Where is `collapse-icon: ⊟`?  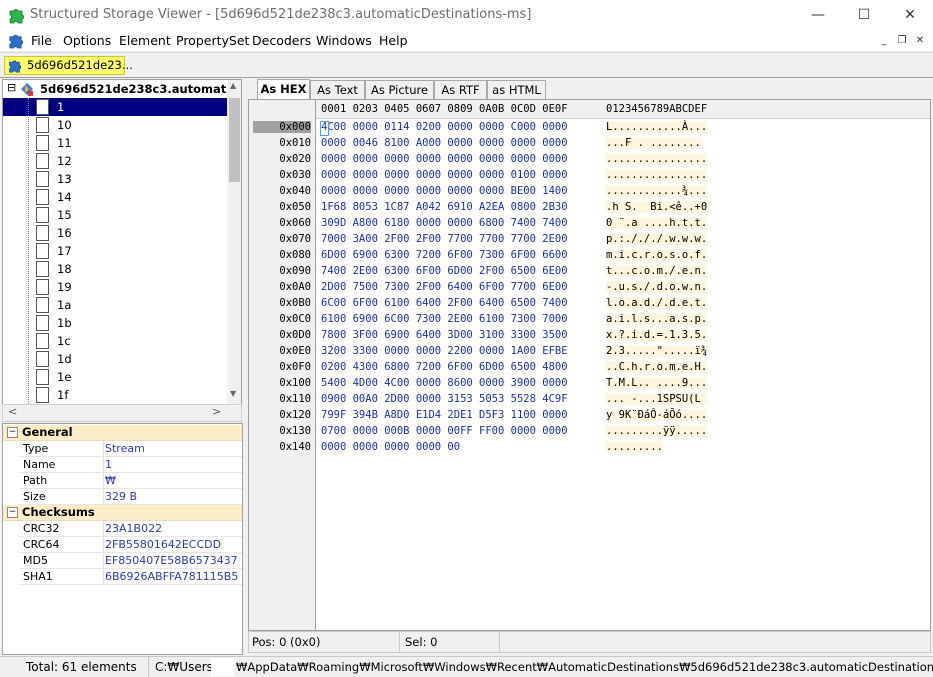 collapse-icon: ⊟ is located at coordinates (11, 88).